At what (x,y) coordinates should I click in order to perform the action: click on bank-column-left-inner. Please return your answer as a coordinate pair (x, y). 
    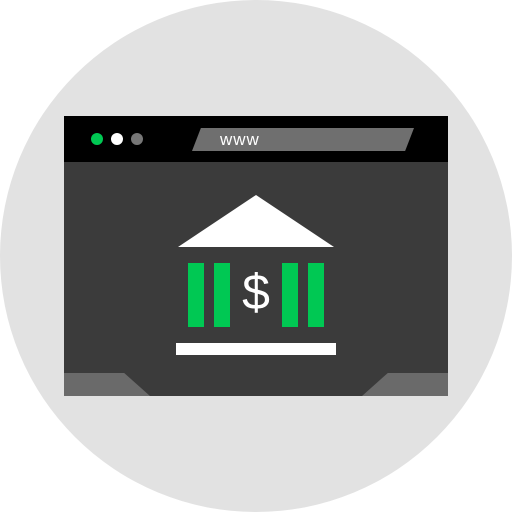
    Looking at the image, I should click on (222, 295).